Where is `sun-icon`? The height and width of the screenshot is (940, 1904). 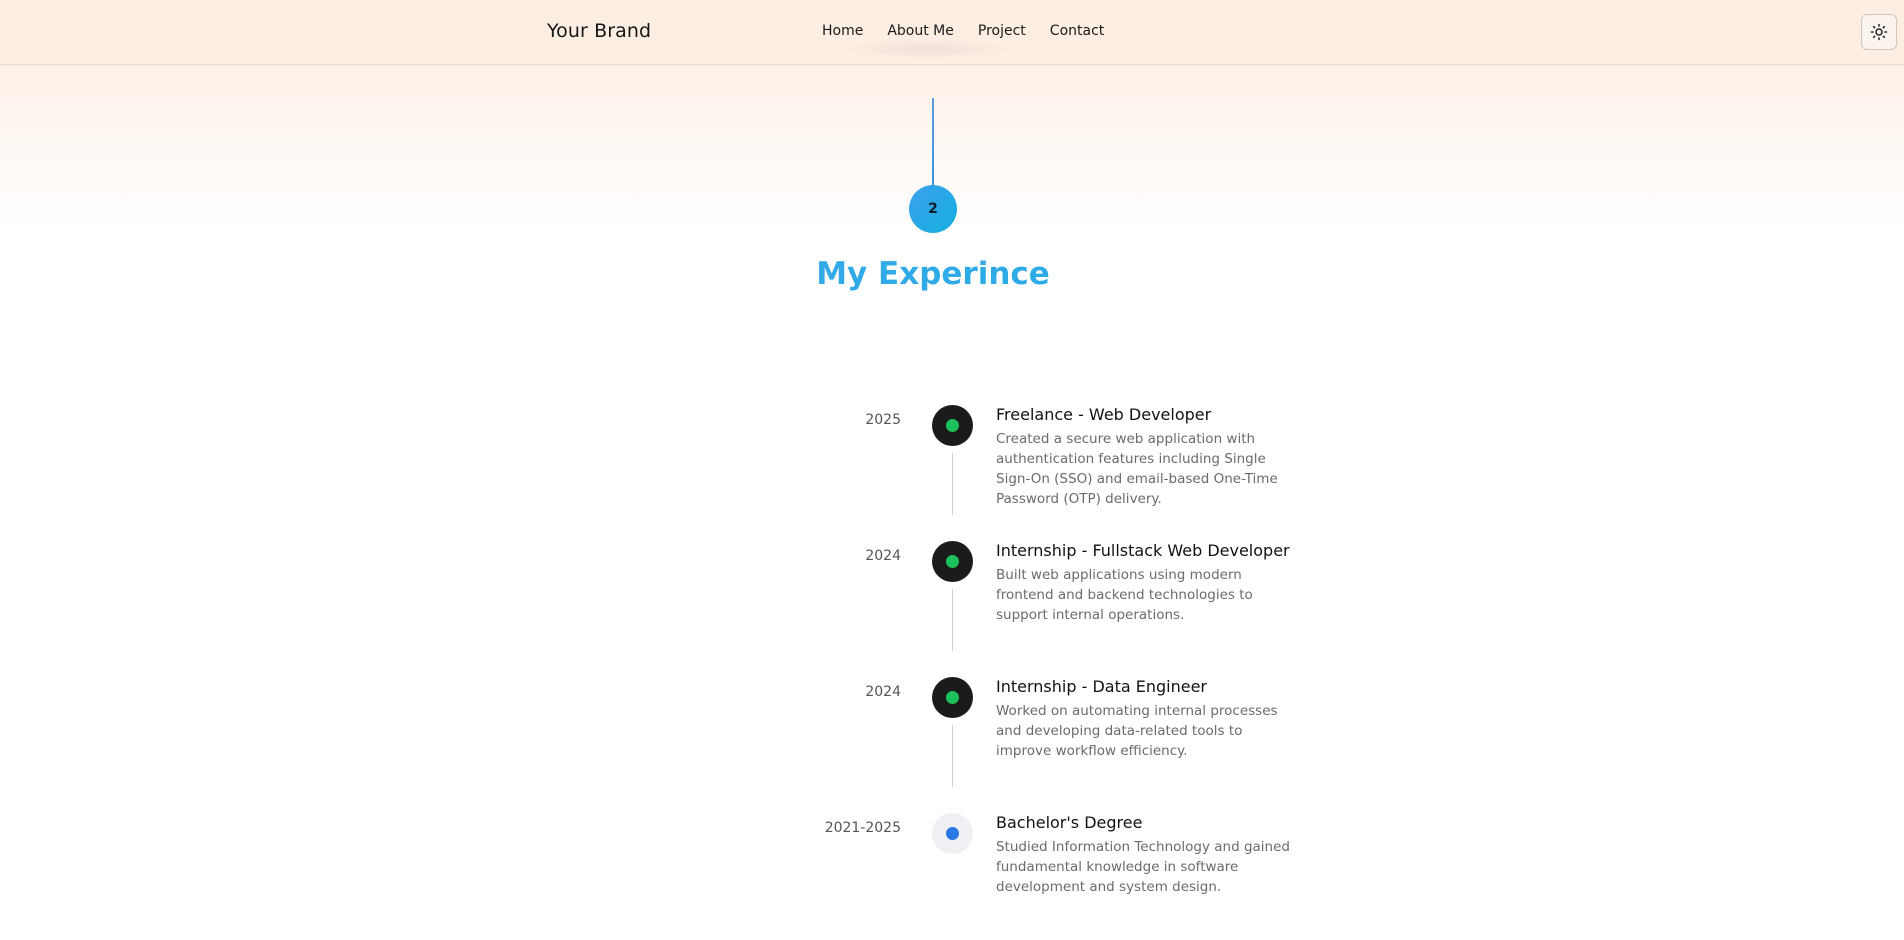
sun-icon is located at coordinates (1879, 32).